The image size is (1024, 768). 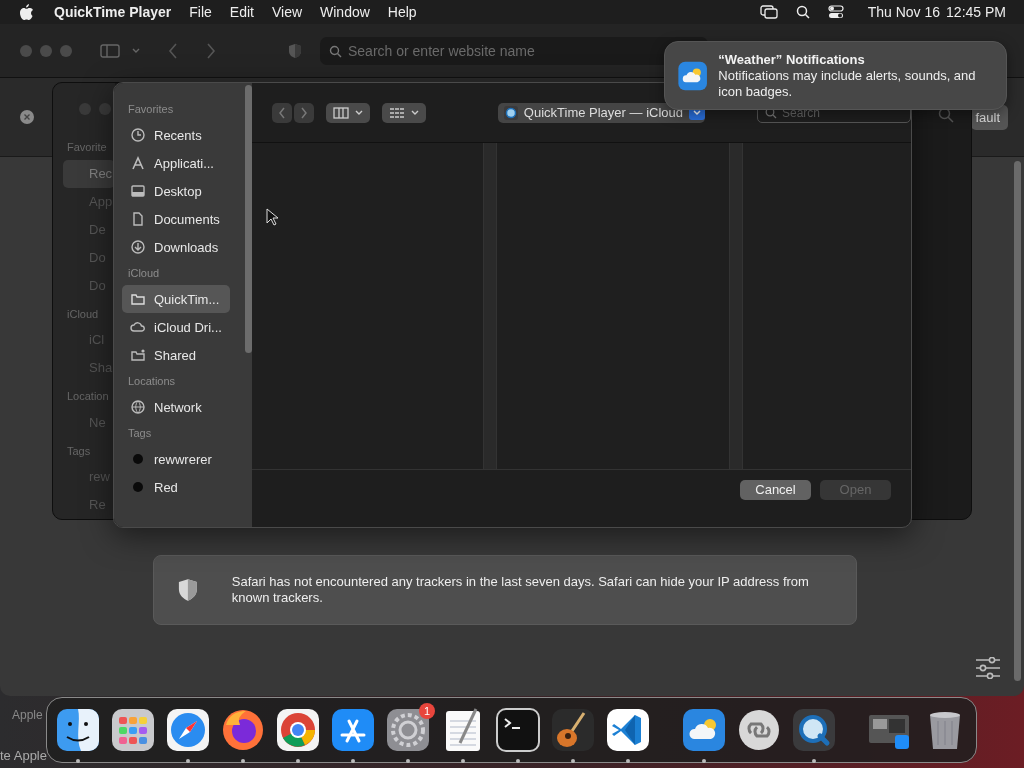 I want to click on menu-date: Thu Nov 16, so click(x=904, y=12).